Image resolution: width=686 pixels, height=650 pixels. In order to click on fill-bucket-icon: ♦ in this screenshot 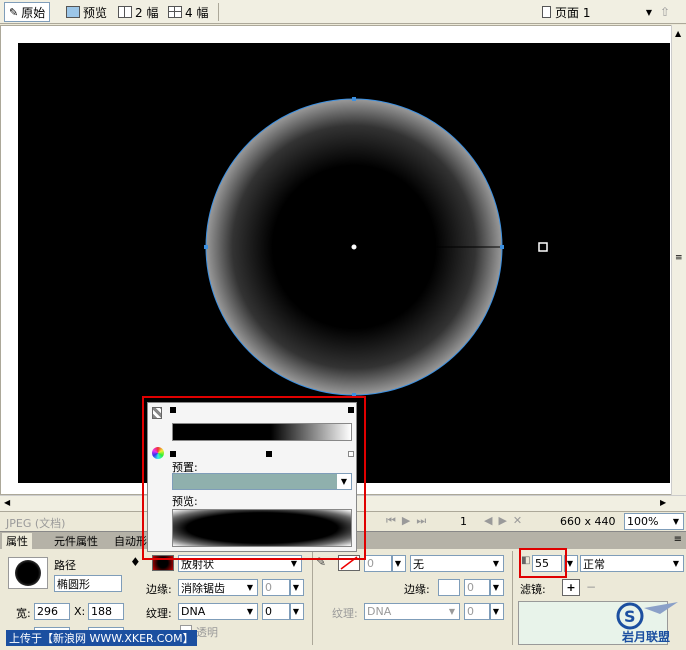, I will do `click(135, 562)`.